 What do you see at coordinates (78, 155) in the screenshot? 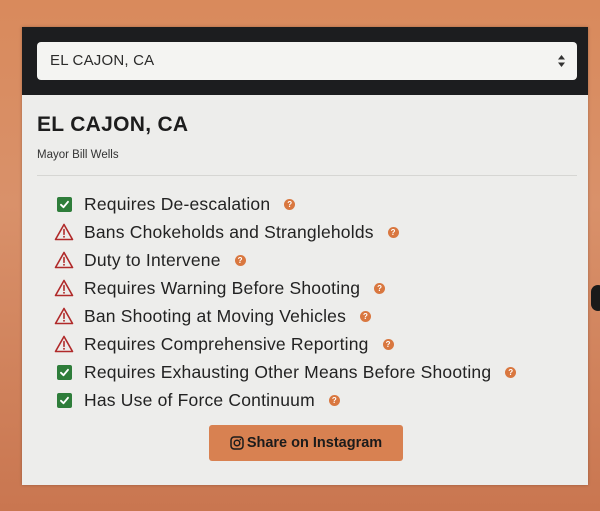
I see `mayor-name: Mayor Bill Wells` at bounding box center [78, 155].